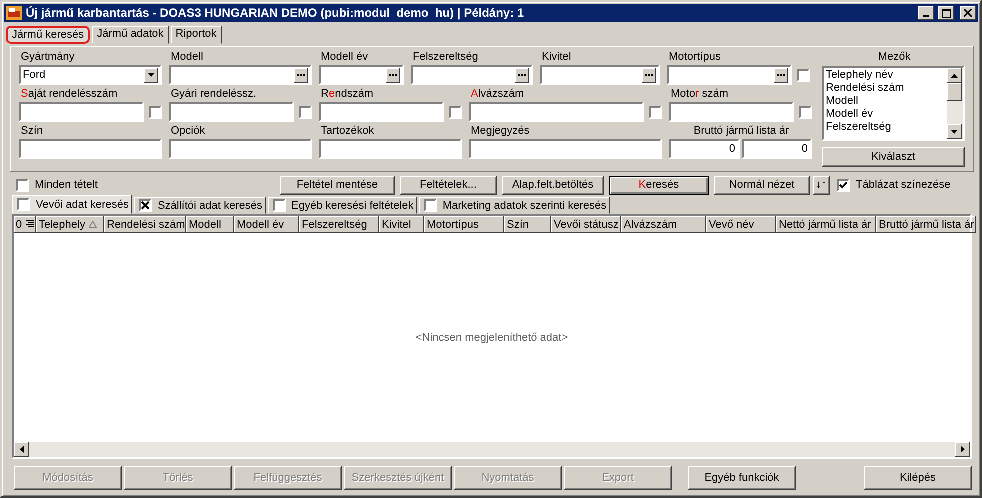  I want to click on field-label: Modell, so click(187, 57).